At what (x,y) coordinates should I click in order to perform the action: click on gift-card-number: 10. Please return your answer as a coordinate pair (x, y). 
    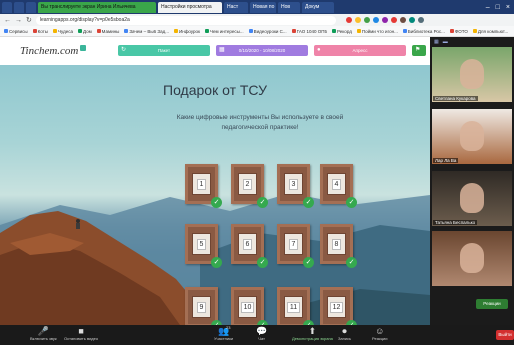
    Looking at the image, I should click on (247, 307).